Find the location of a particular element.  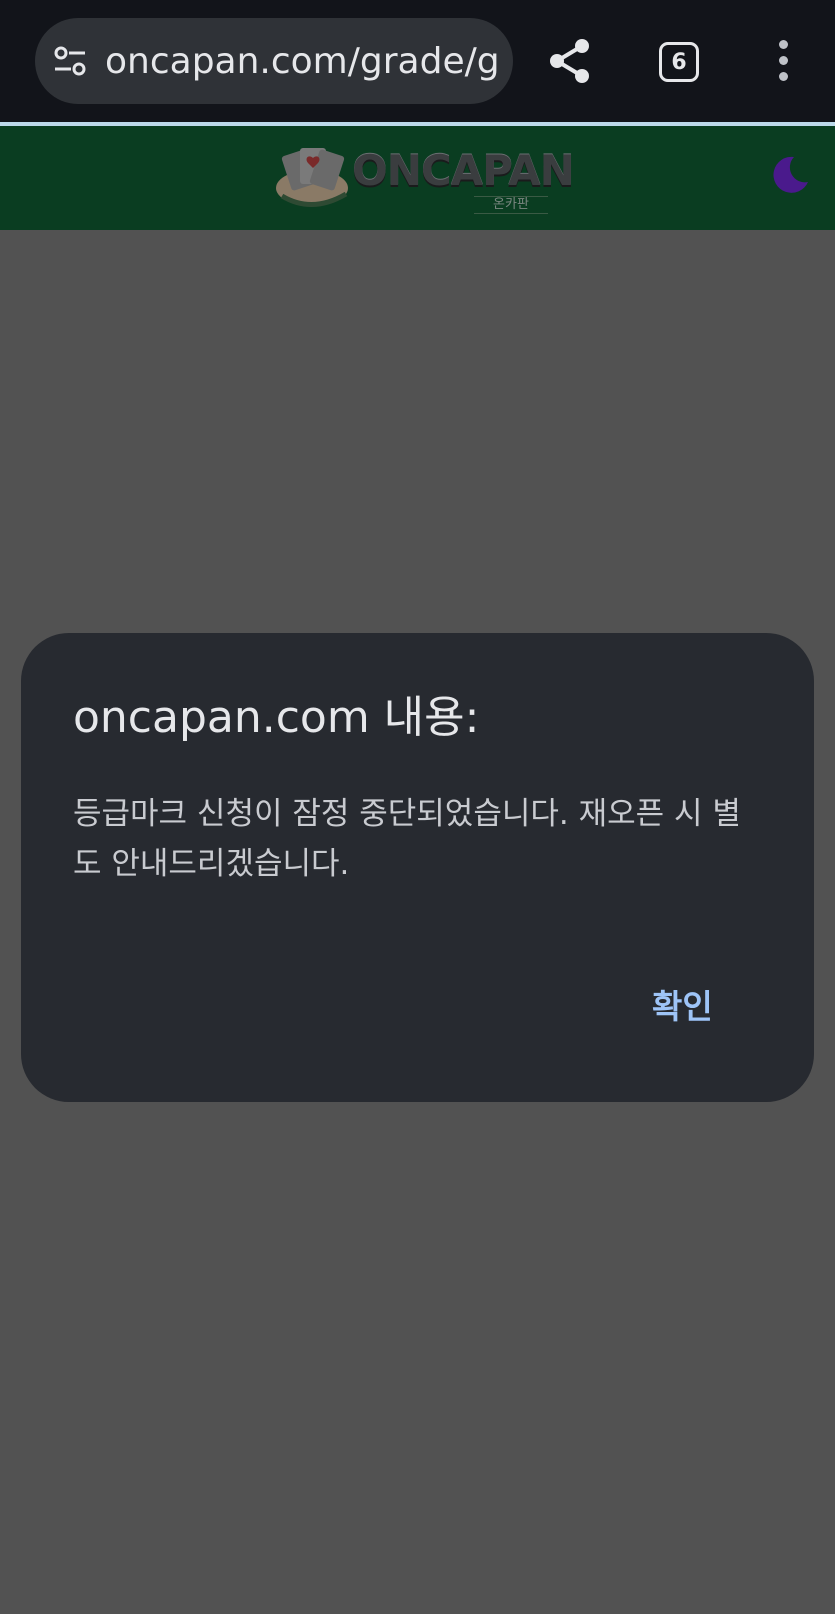

tab-switcher-icon: 6 is located at coordinates (679, 62).